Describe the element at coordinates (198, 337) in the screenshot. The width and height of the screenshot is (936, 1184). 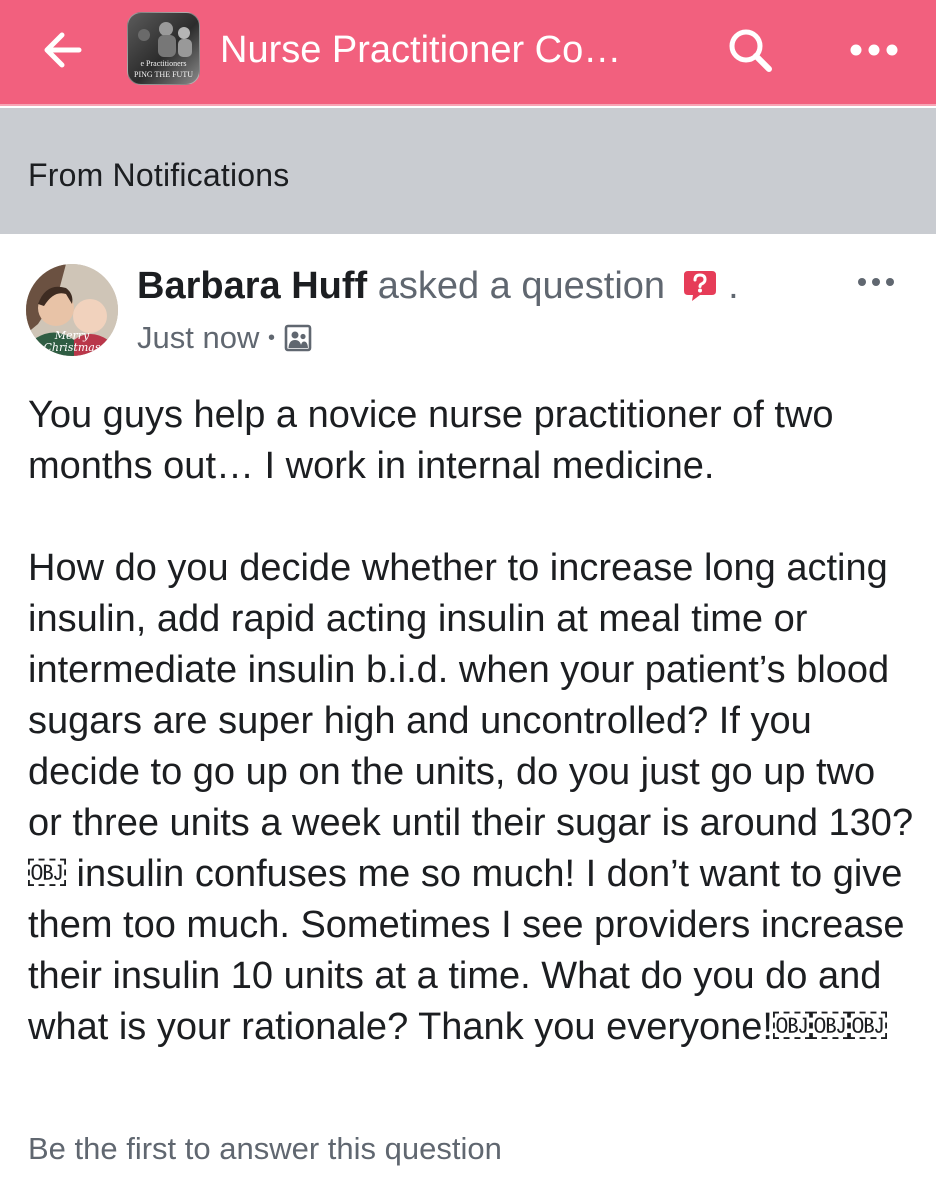
I see `post-timestamp: Just now` at that location.